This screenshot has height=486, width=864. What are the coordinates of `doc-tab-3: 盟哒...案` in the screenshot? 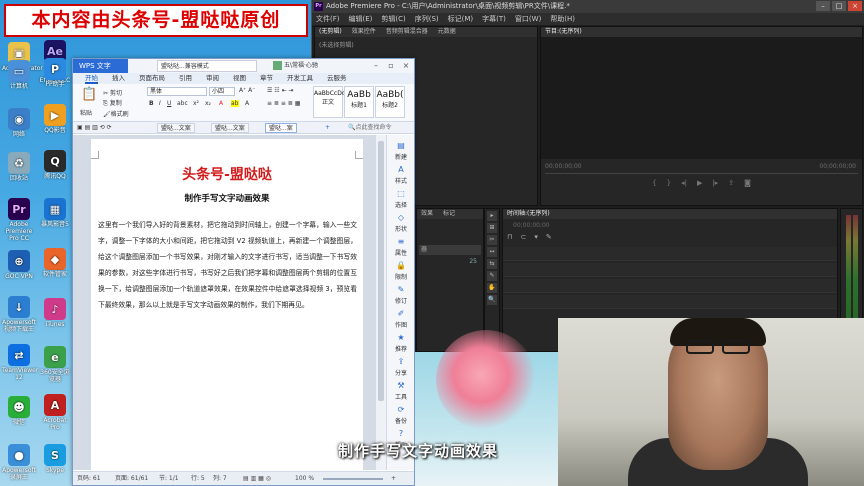 It's located at (281, 128).